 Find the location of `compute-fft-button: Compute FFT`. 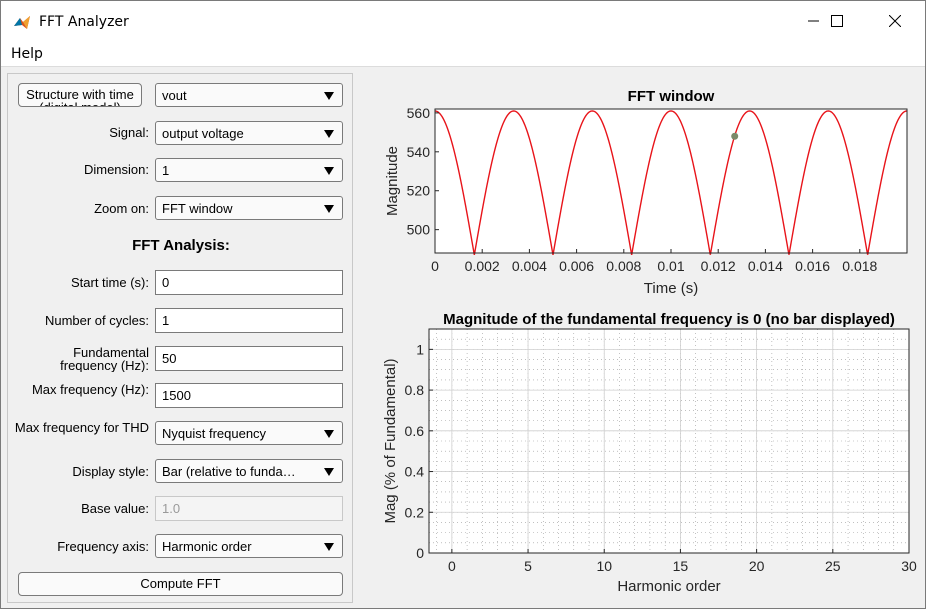

compute-fft-button: Compute FFT is located at coordinates (180, 584).